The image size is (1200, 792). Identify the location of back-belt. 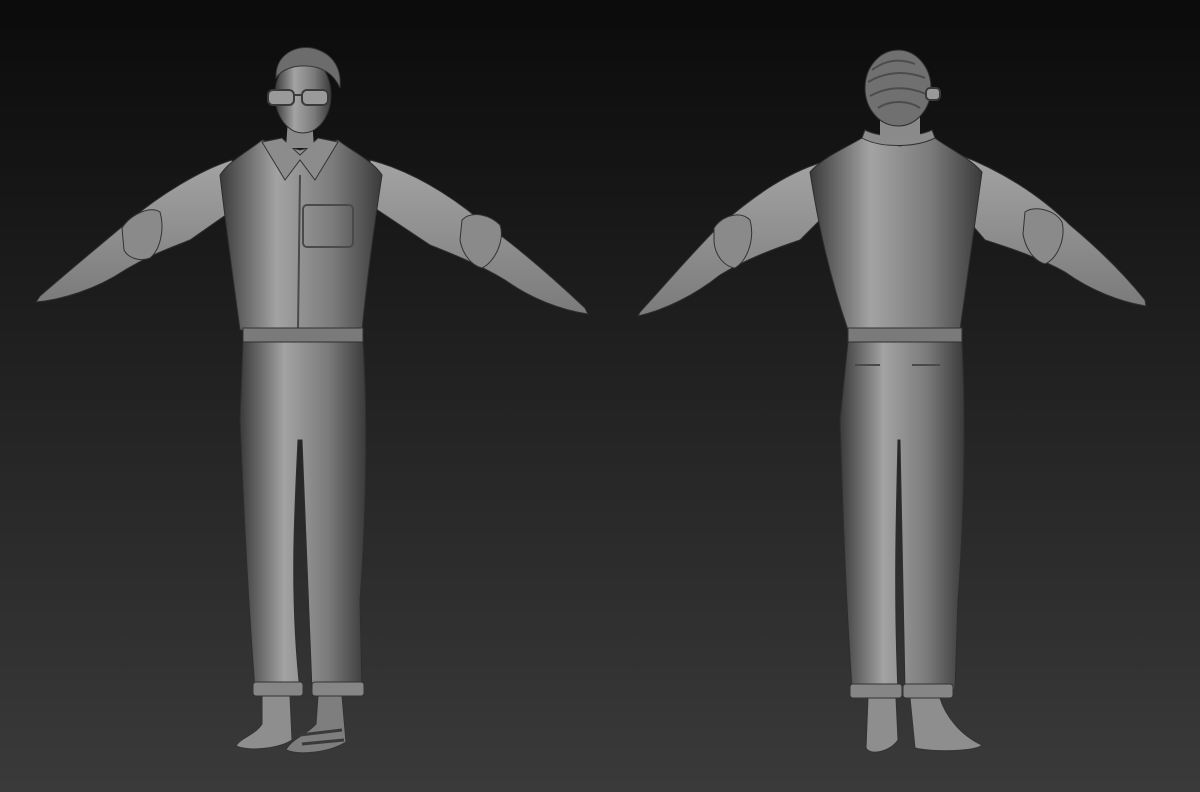
(905, 335).